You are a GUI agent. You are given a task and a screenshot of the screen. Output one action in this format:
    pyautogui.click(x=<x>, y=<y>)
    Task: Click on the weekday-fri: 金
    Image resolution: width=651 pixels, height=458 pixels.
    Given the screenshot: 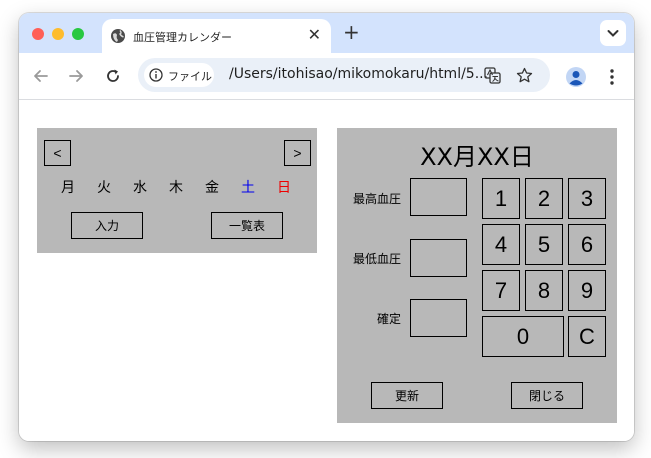 What is the action you would take?
    pyautogui.click(x=212, y=188)
    